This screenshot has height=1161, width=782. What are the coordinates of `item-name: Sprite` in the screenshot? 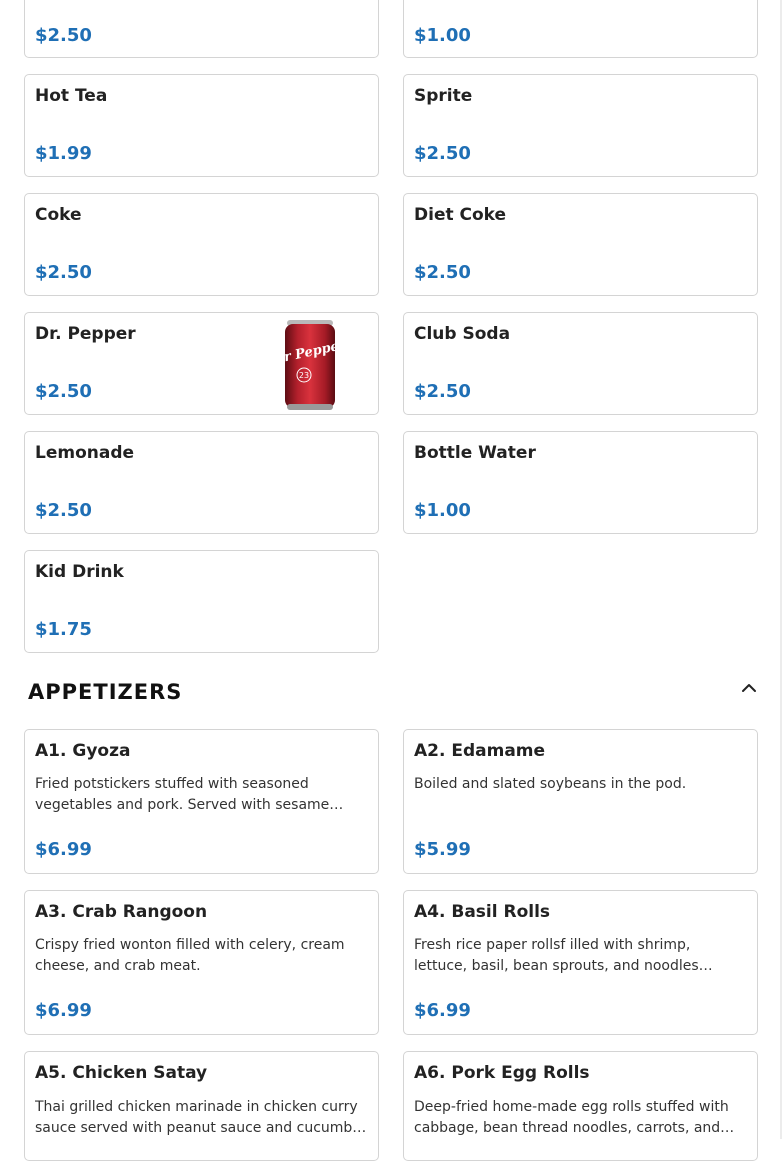 It's located at (443, 96).